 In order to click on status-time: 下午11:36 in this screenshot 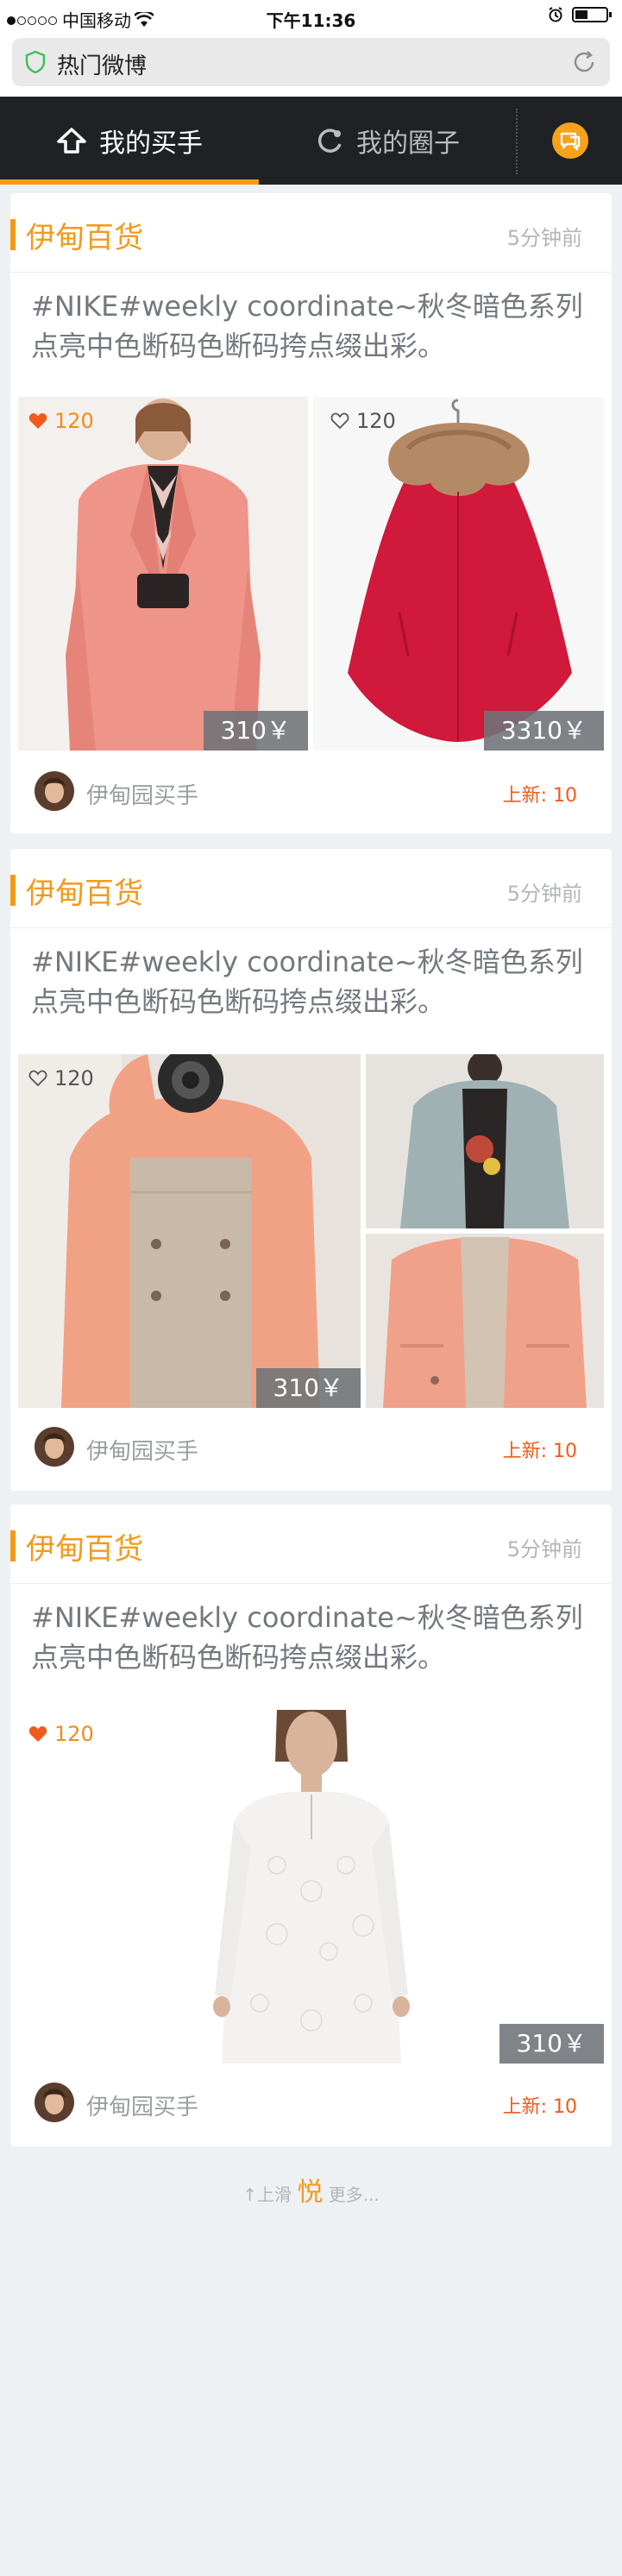, I will do `click(311, 20)`.